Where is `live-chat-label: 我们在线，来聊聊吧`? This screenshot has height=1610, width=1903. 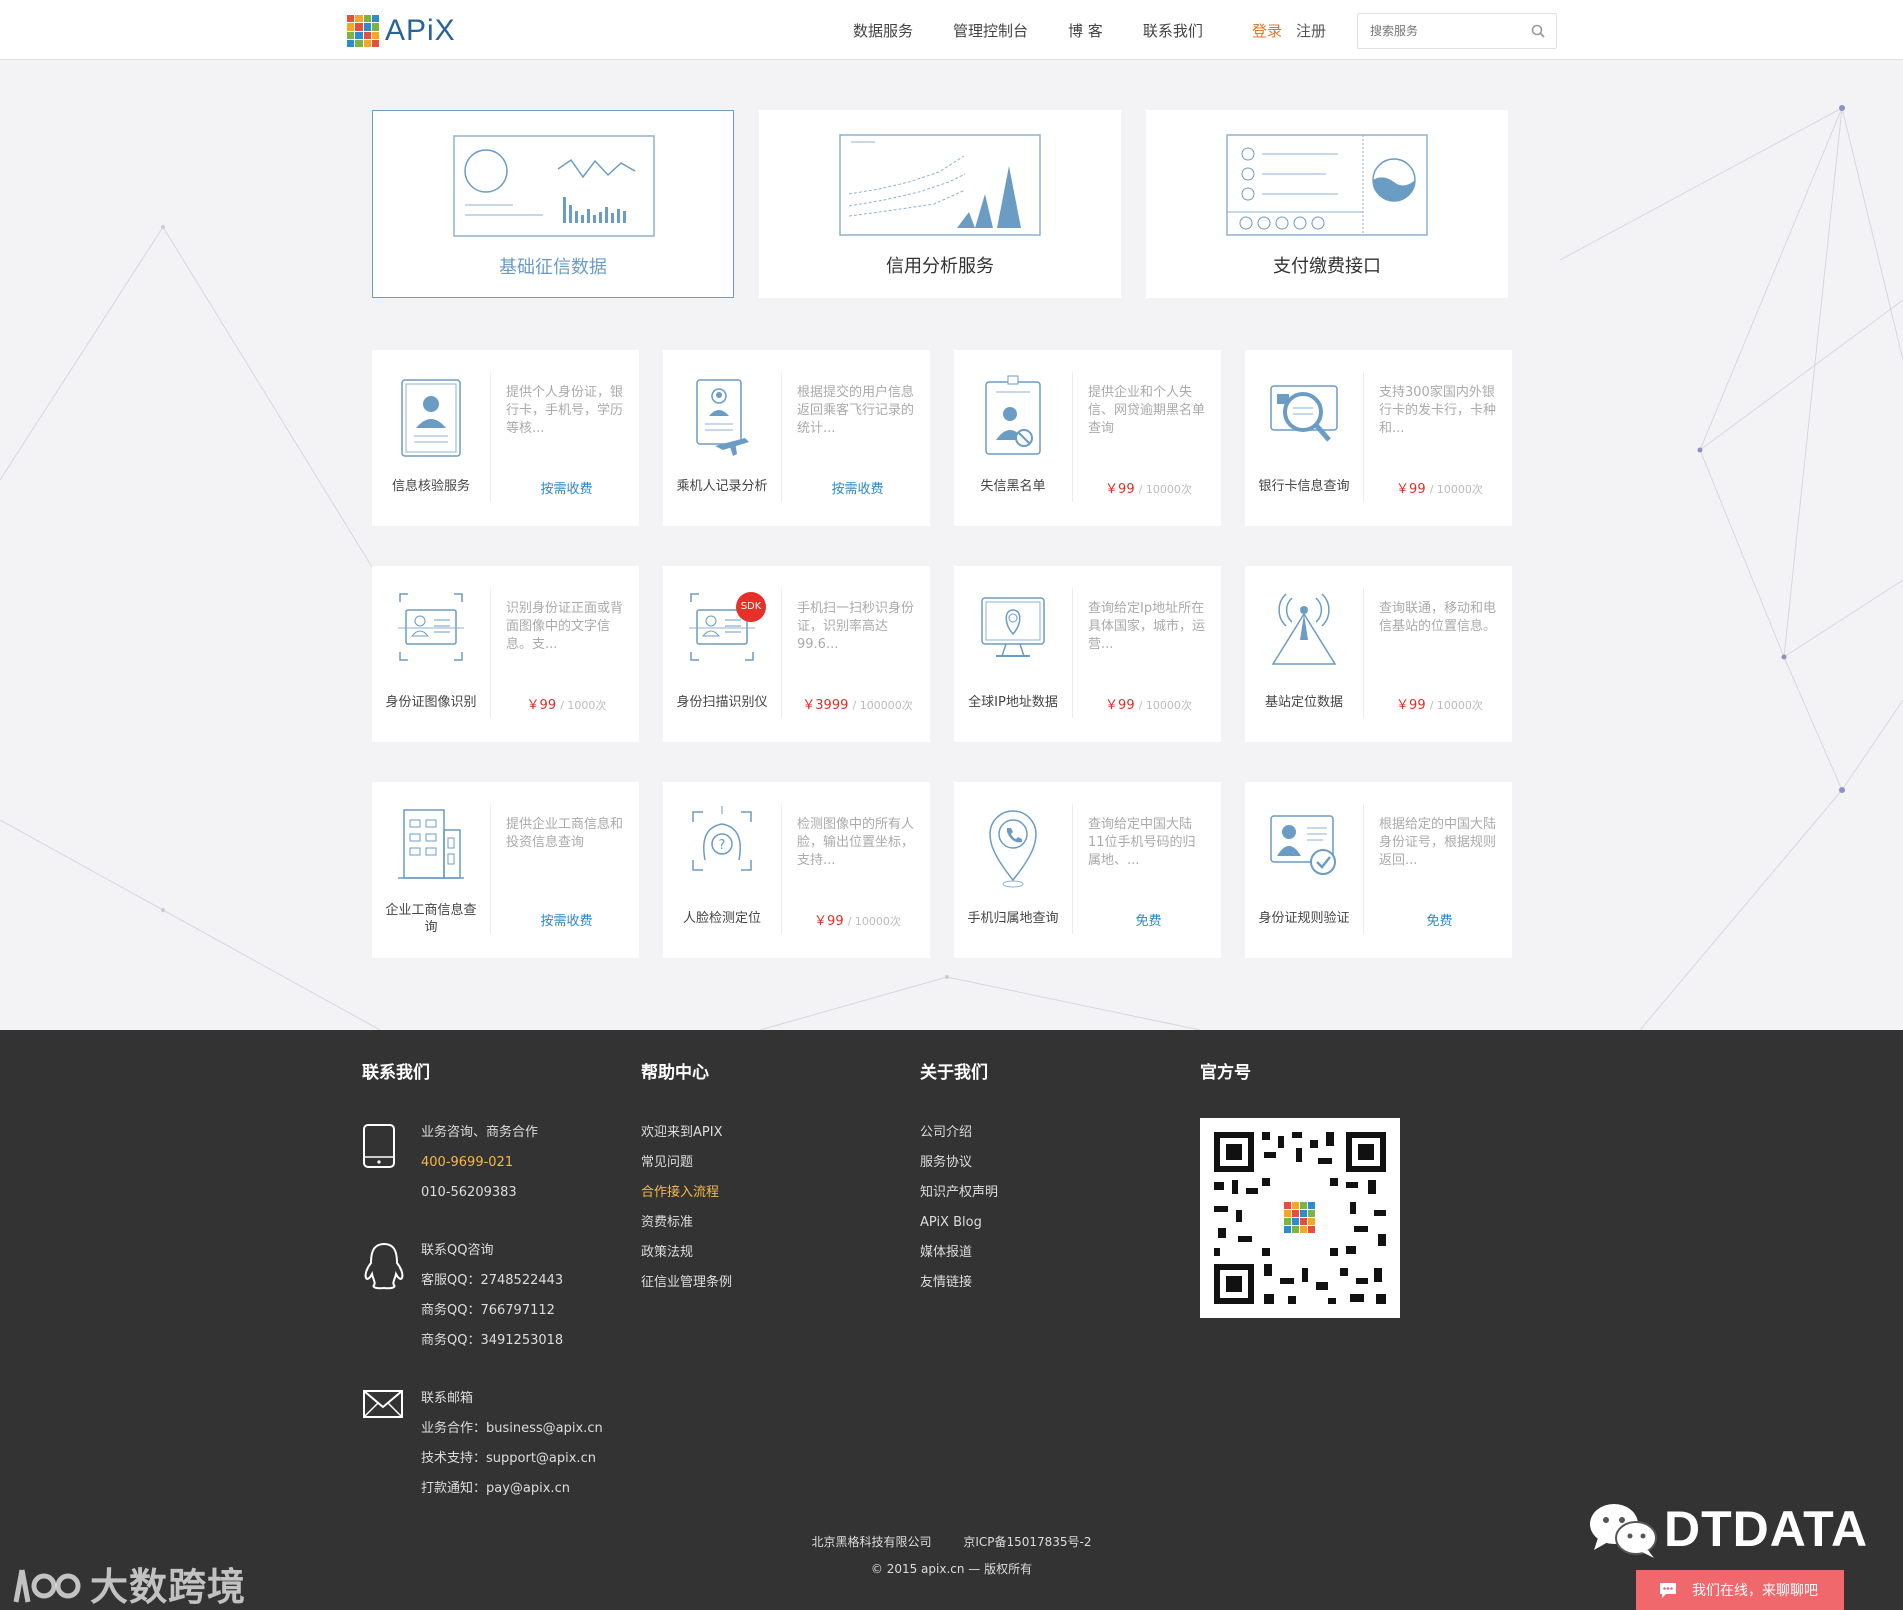
live-chat-label: 我们在线，来聊聊吧 is located at coordinates (1755, 1591).